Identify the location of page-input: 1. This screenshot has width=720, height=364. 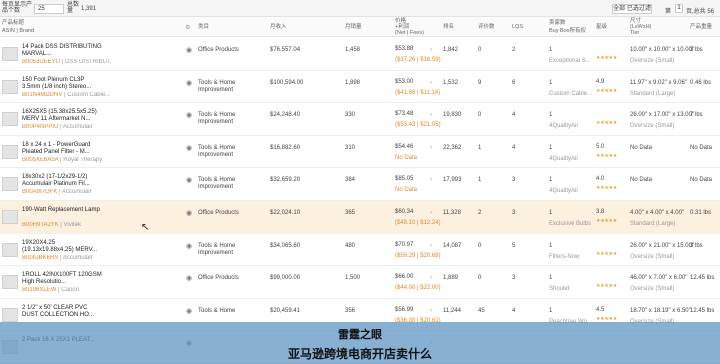
(679, 8).